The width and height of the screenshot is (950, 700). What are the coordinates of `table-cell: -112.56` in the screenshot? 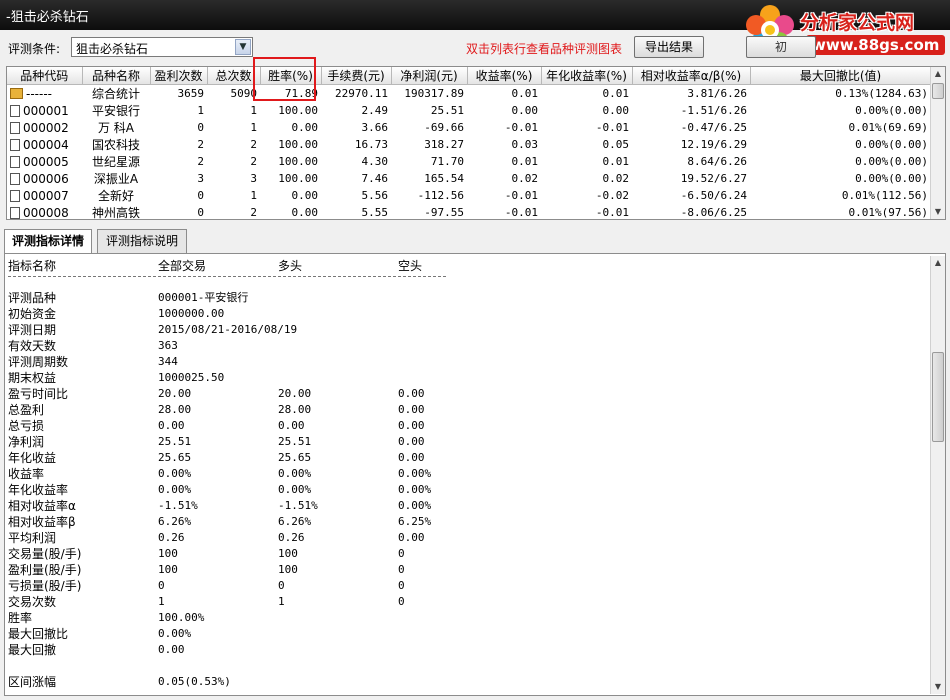 It's located at (440, 195).